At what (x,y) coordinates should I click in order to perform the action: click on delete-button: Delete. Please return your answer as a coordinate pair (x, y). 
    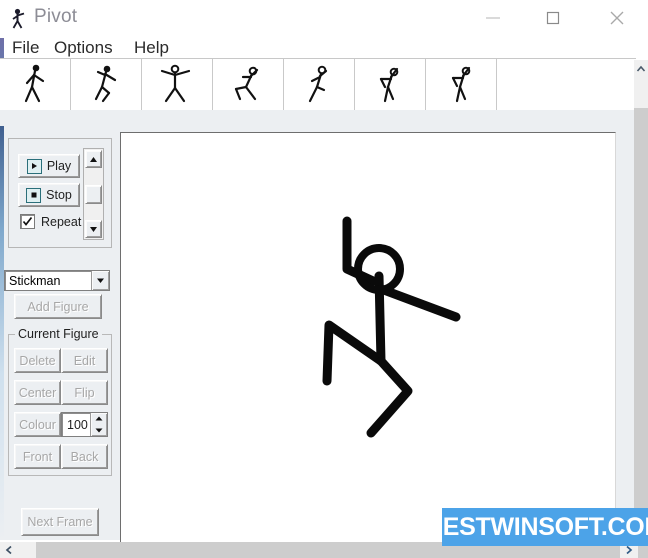
    Looking at the image, I should click on (37, 360).